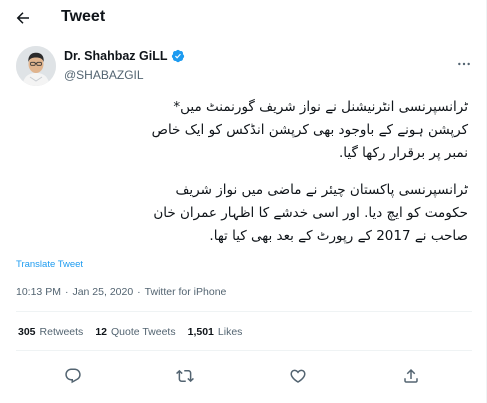 The height and width of the screenshot is (403, 487). I want to click on more-button, so click(464, 64).